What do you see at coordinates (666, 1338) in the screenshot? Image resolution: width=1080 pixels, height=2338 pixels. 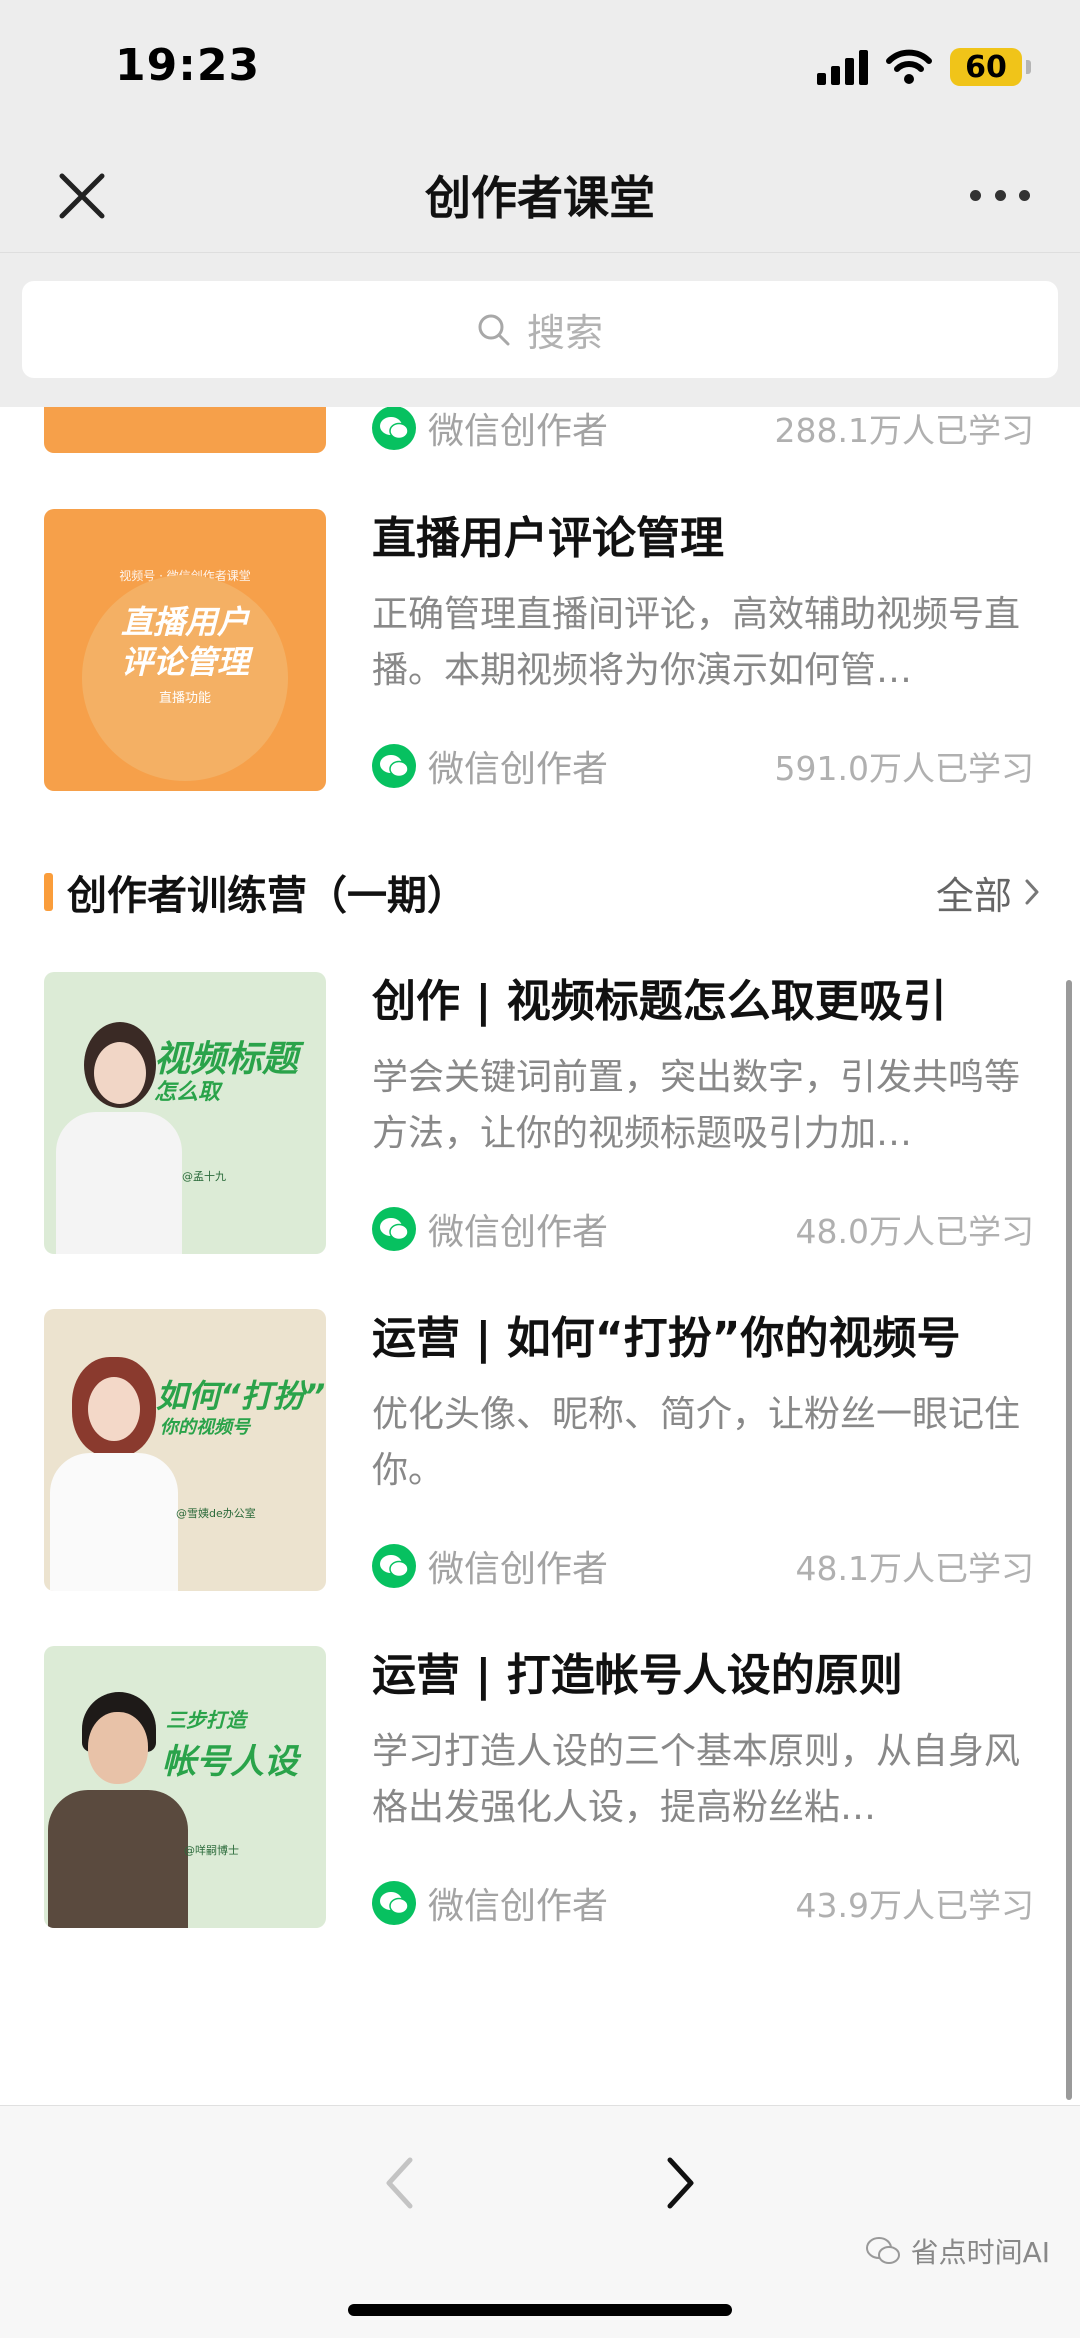 I see `course-title: 运营 | 如何“打扮”你的视频号` at bounding box center [666, 1338].